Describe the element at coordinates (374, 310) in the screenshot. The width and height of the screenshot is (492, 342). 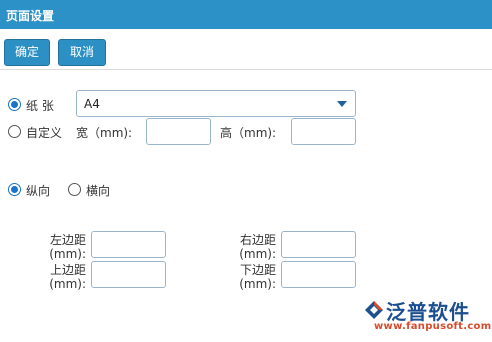
I see `logo-mark-icon` at that location.